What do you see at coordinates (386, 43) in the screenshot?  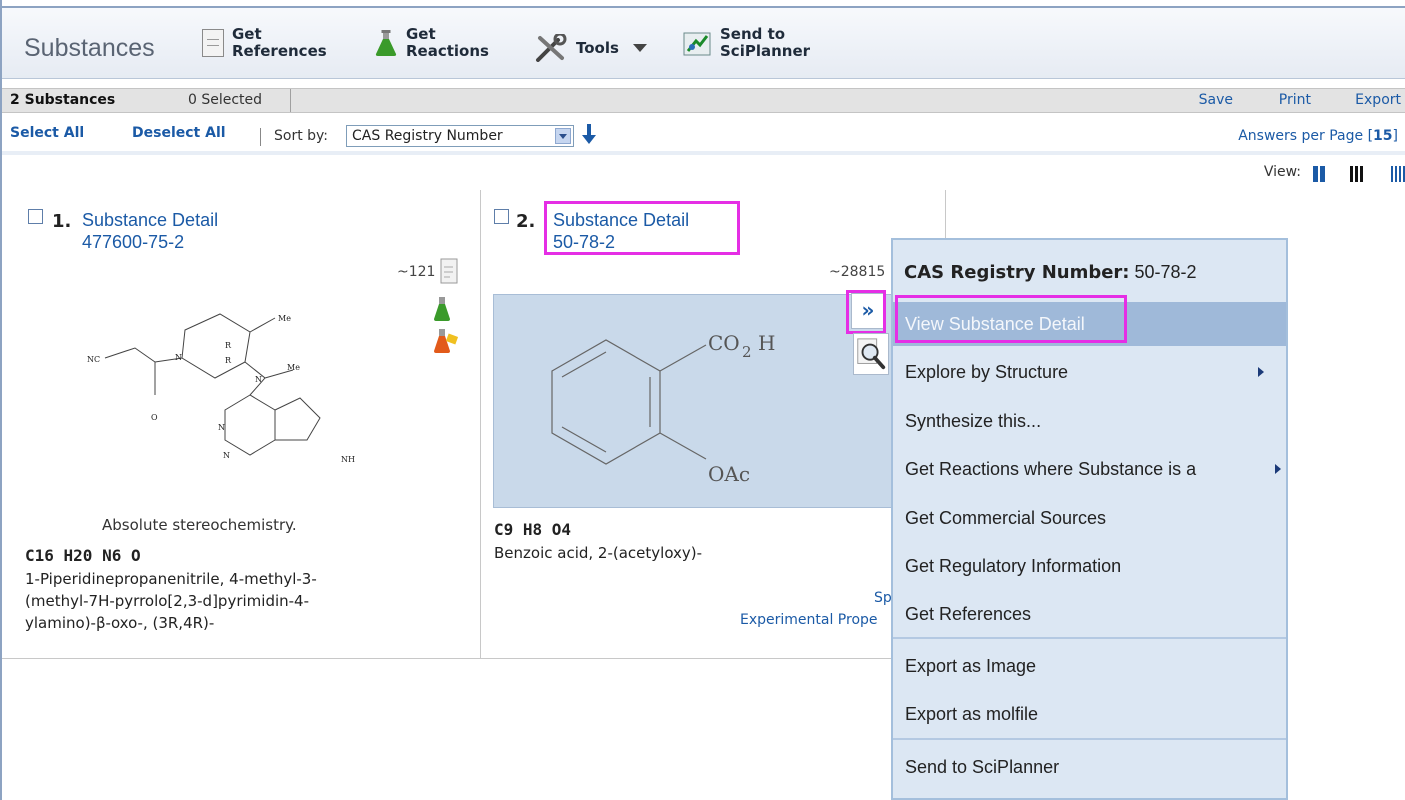 I see `flask-icon` at bounding box center [386, 43].